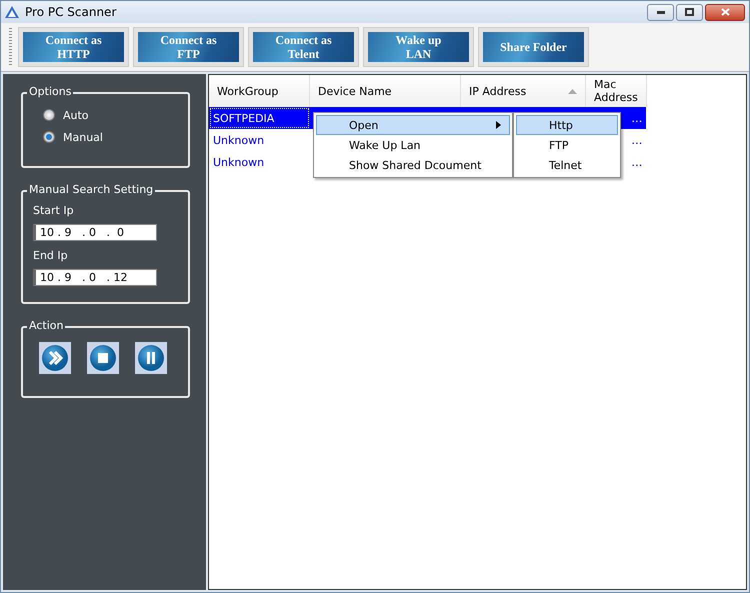 This screenshot has width=750, height=593. What do you see at coordinates (12, 12) in the screenshot?
I see `app-logo-icon` at bounding box center [12, 12].